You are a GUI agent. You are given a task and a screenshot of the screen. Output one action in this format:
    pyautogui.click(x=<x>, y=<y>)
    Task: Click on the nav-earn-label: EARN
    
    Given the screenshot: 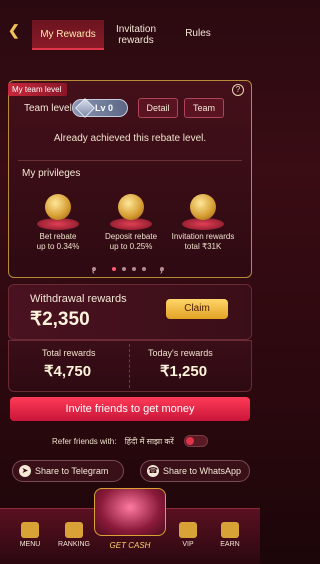 What is the action you would take?
    pyautogui.click(x=230, y=544)
    